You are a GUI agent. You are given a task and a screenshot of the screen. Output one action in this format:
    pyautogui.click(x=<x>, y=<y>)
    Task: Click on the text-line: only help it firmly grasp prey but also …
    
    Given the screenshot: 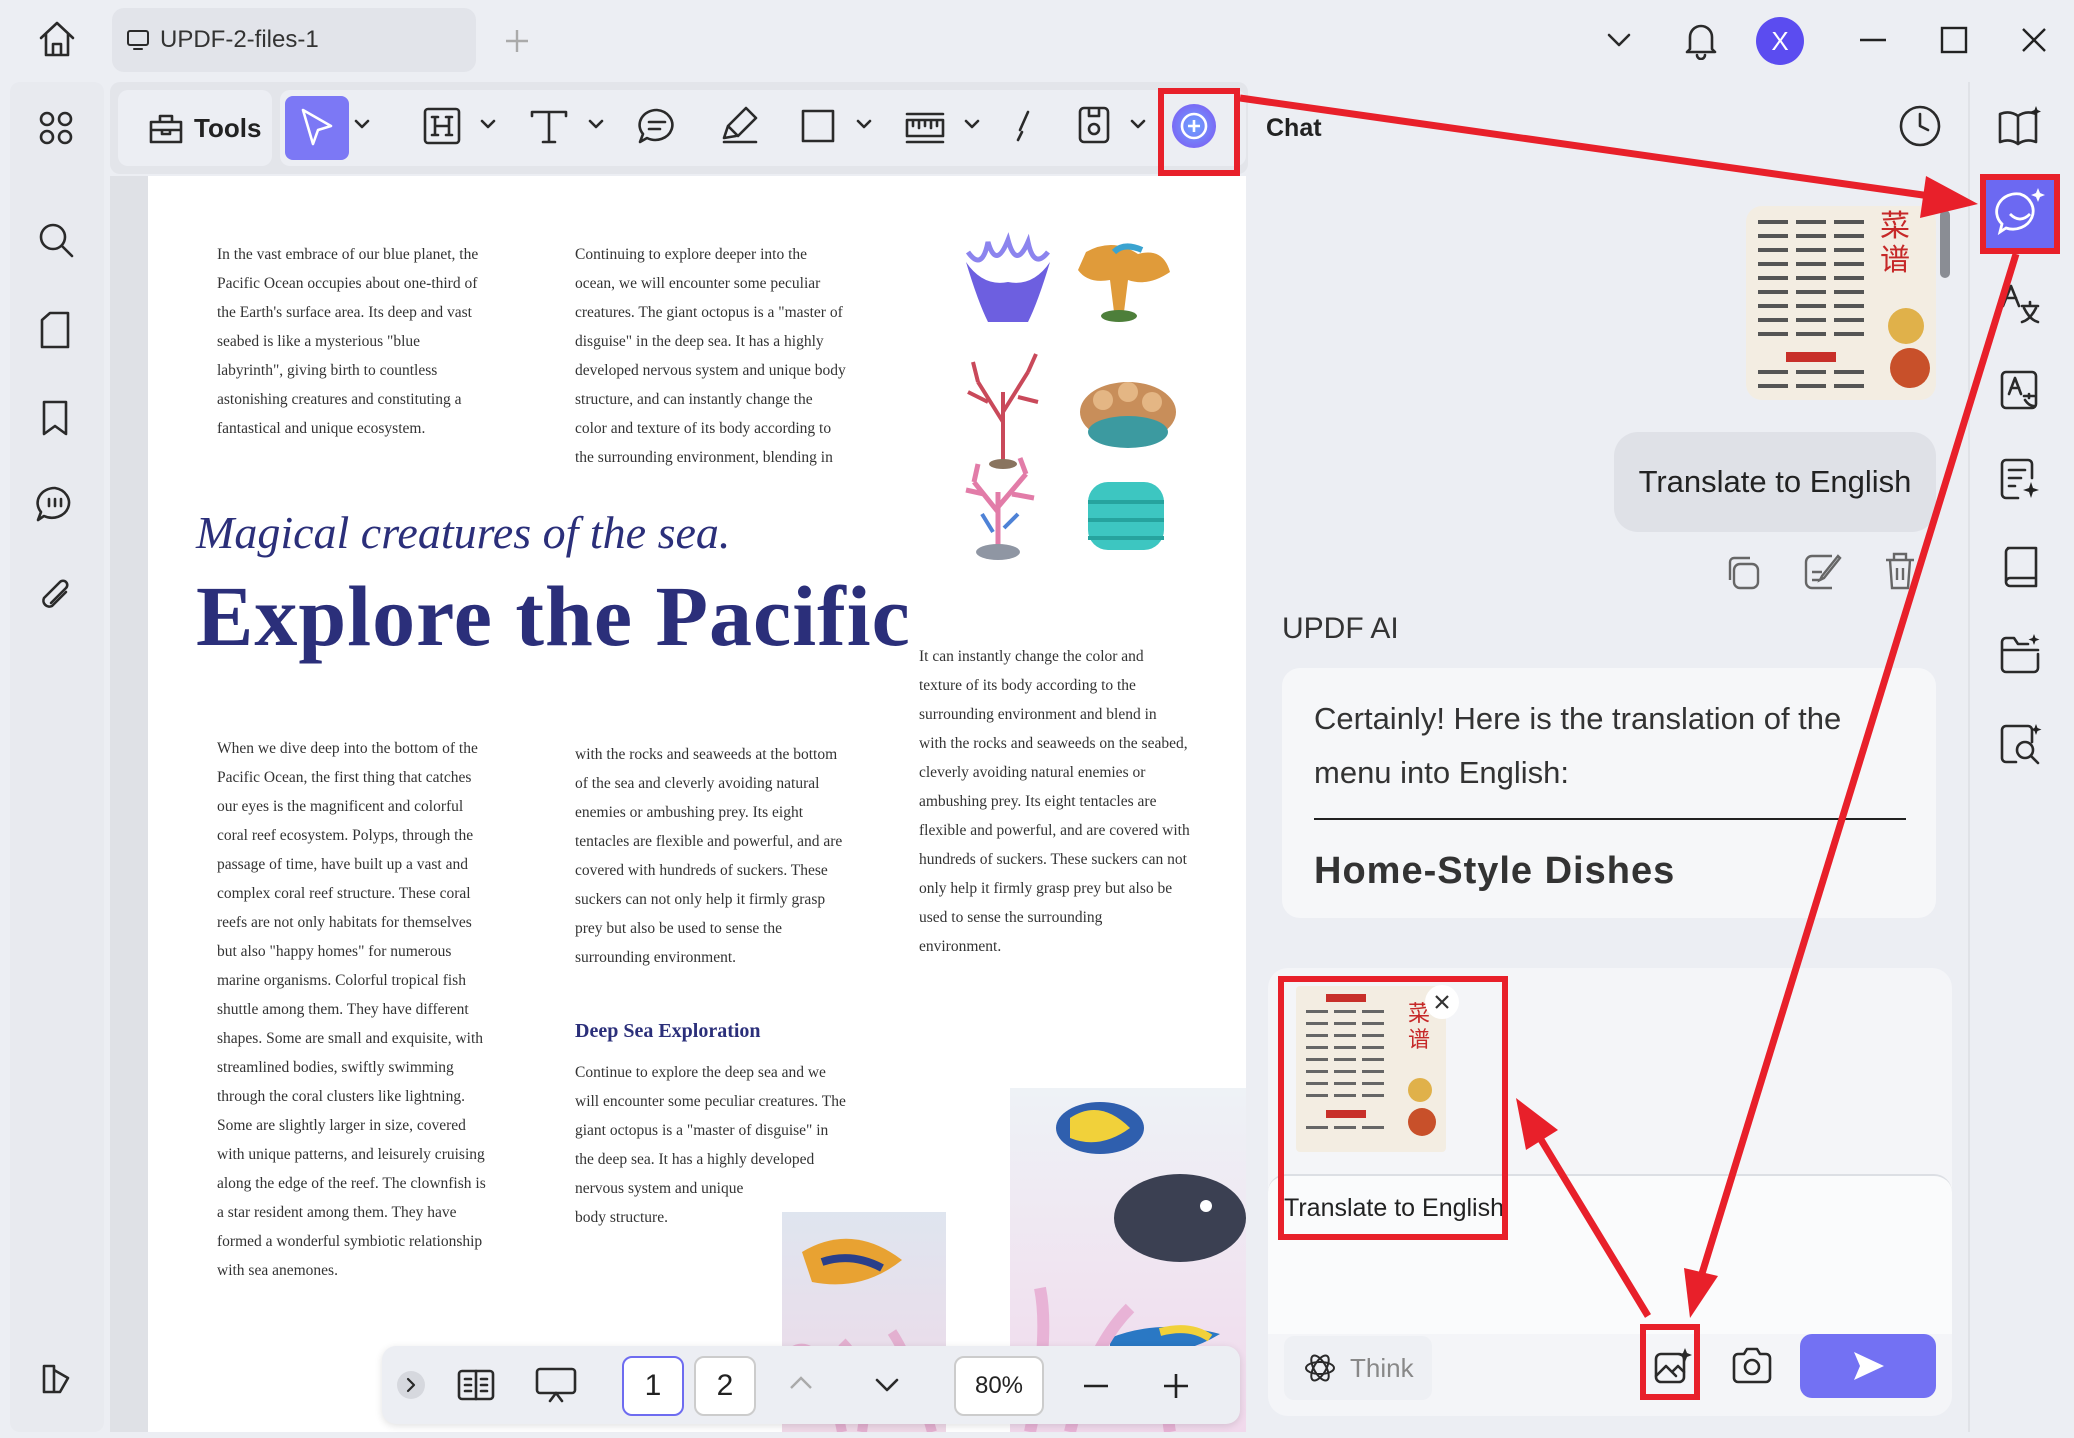 What is the action you would take?
    pyautogui.click(x=1046, y=888)
    